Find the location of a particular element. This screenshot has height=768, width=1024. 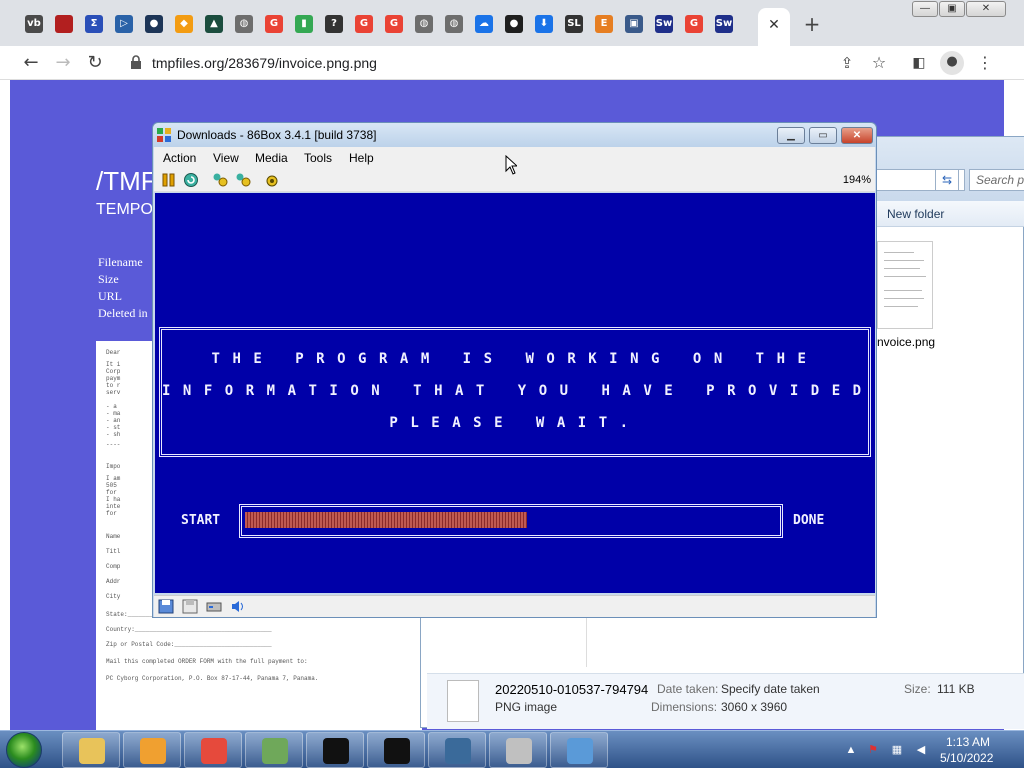

media-player-icon is located at coordinates (153, 751).